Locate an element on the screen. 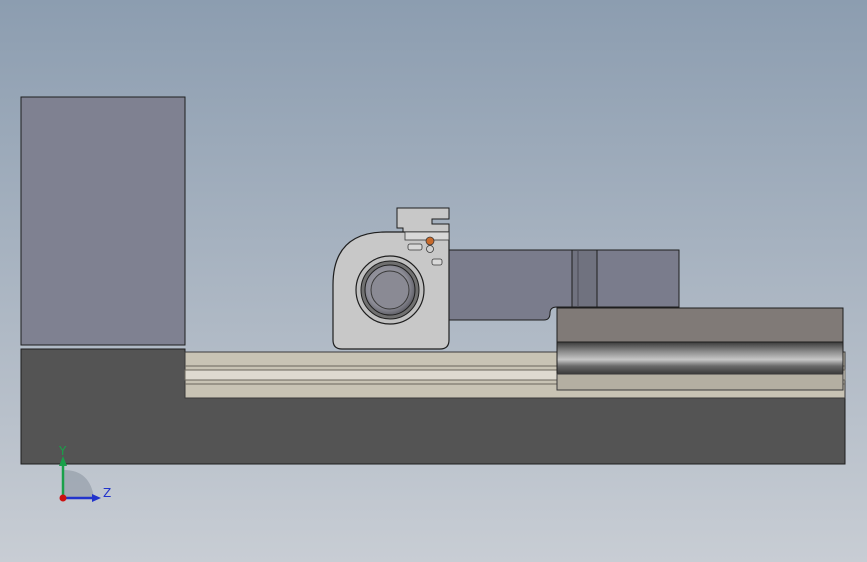 This screenshot has width=867, height=562. orange-marker is located at coordinates (430, 241).